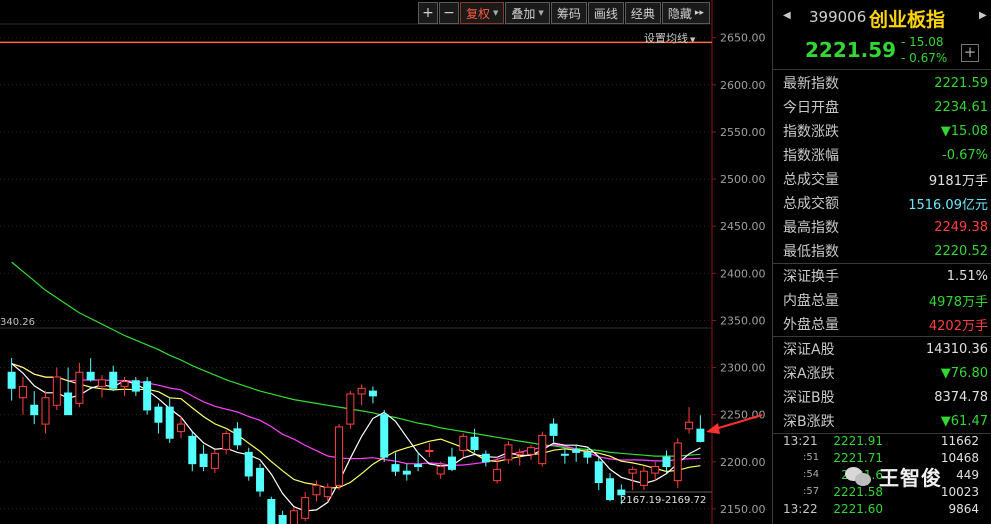 This screenshot has height=524, width=991. What do you see at coordinates (882, 251) in the screenshot?
I see `quote-row: 最低指数 2220.52` at bounding box center [882, 251].